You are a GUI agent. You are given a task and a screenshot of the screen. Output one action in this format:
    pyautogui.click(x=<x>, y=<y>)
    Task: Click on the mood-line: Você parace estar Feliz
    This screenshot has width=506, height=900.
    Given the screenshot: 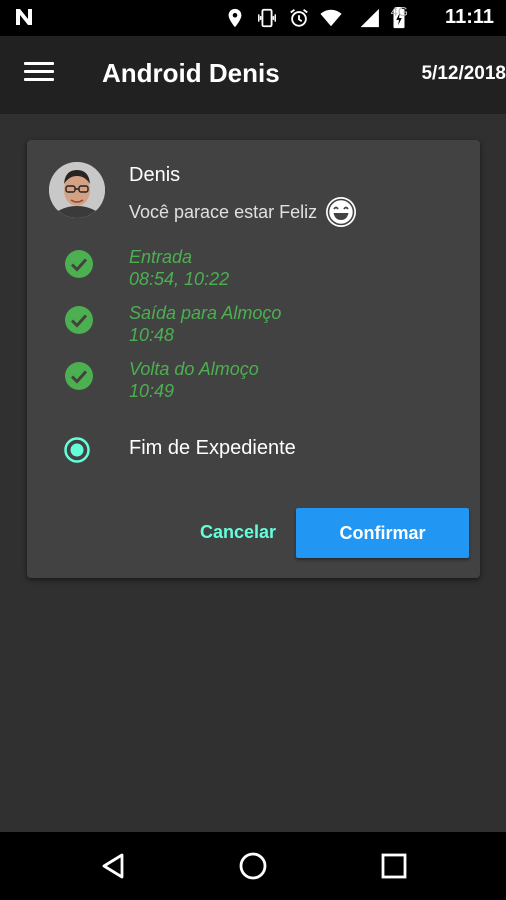 What is the action you would take?
    pyautogui.click(x=243, y=212)
    